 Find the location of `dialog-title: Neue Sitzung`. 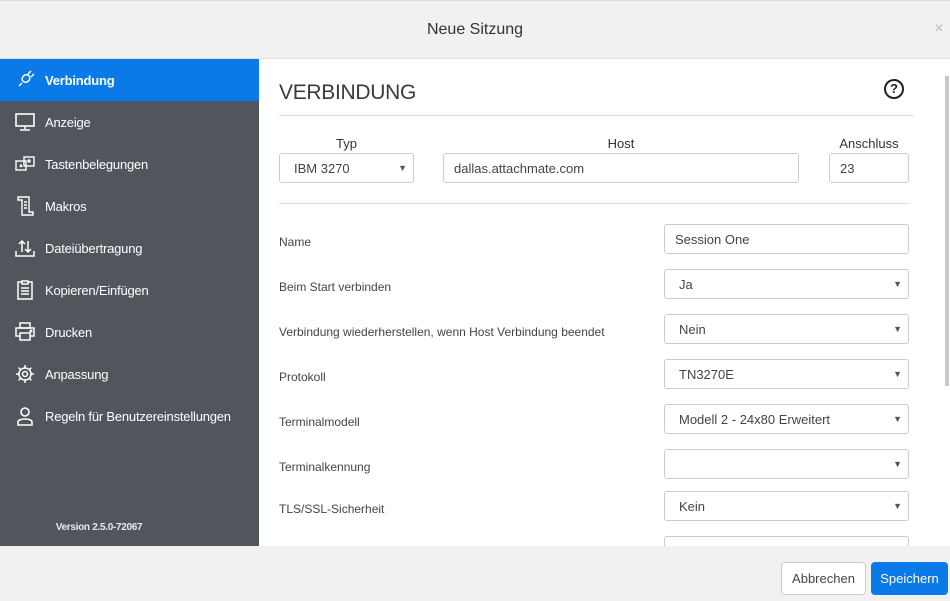

dialog-title: Neue Sitzung is located at coordinates (475, 29).